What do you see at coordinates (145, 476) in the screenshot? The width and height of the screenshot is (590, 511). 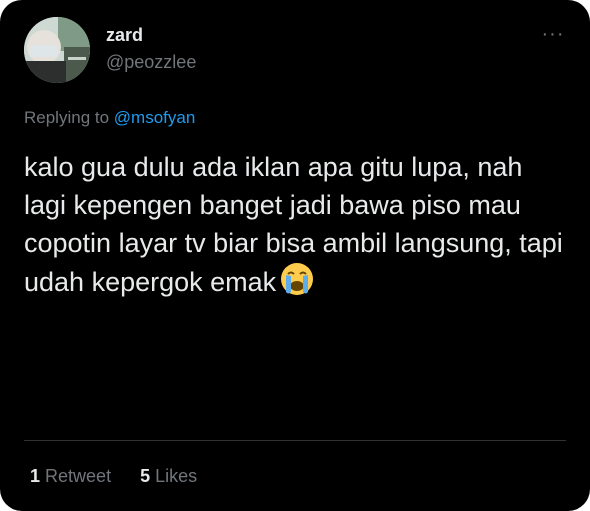 I see `likes-count: 5` at bounding box center [145, 476].